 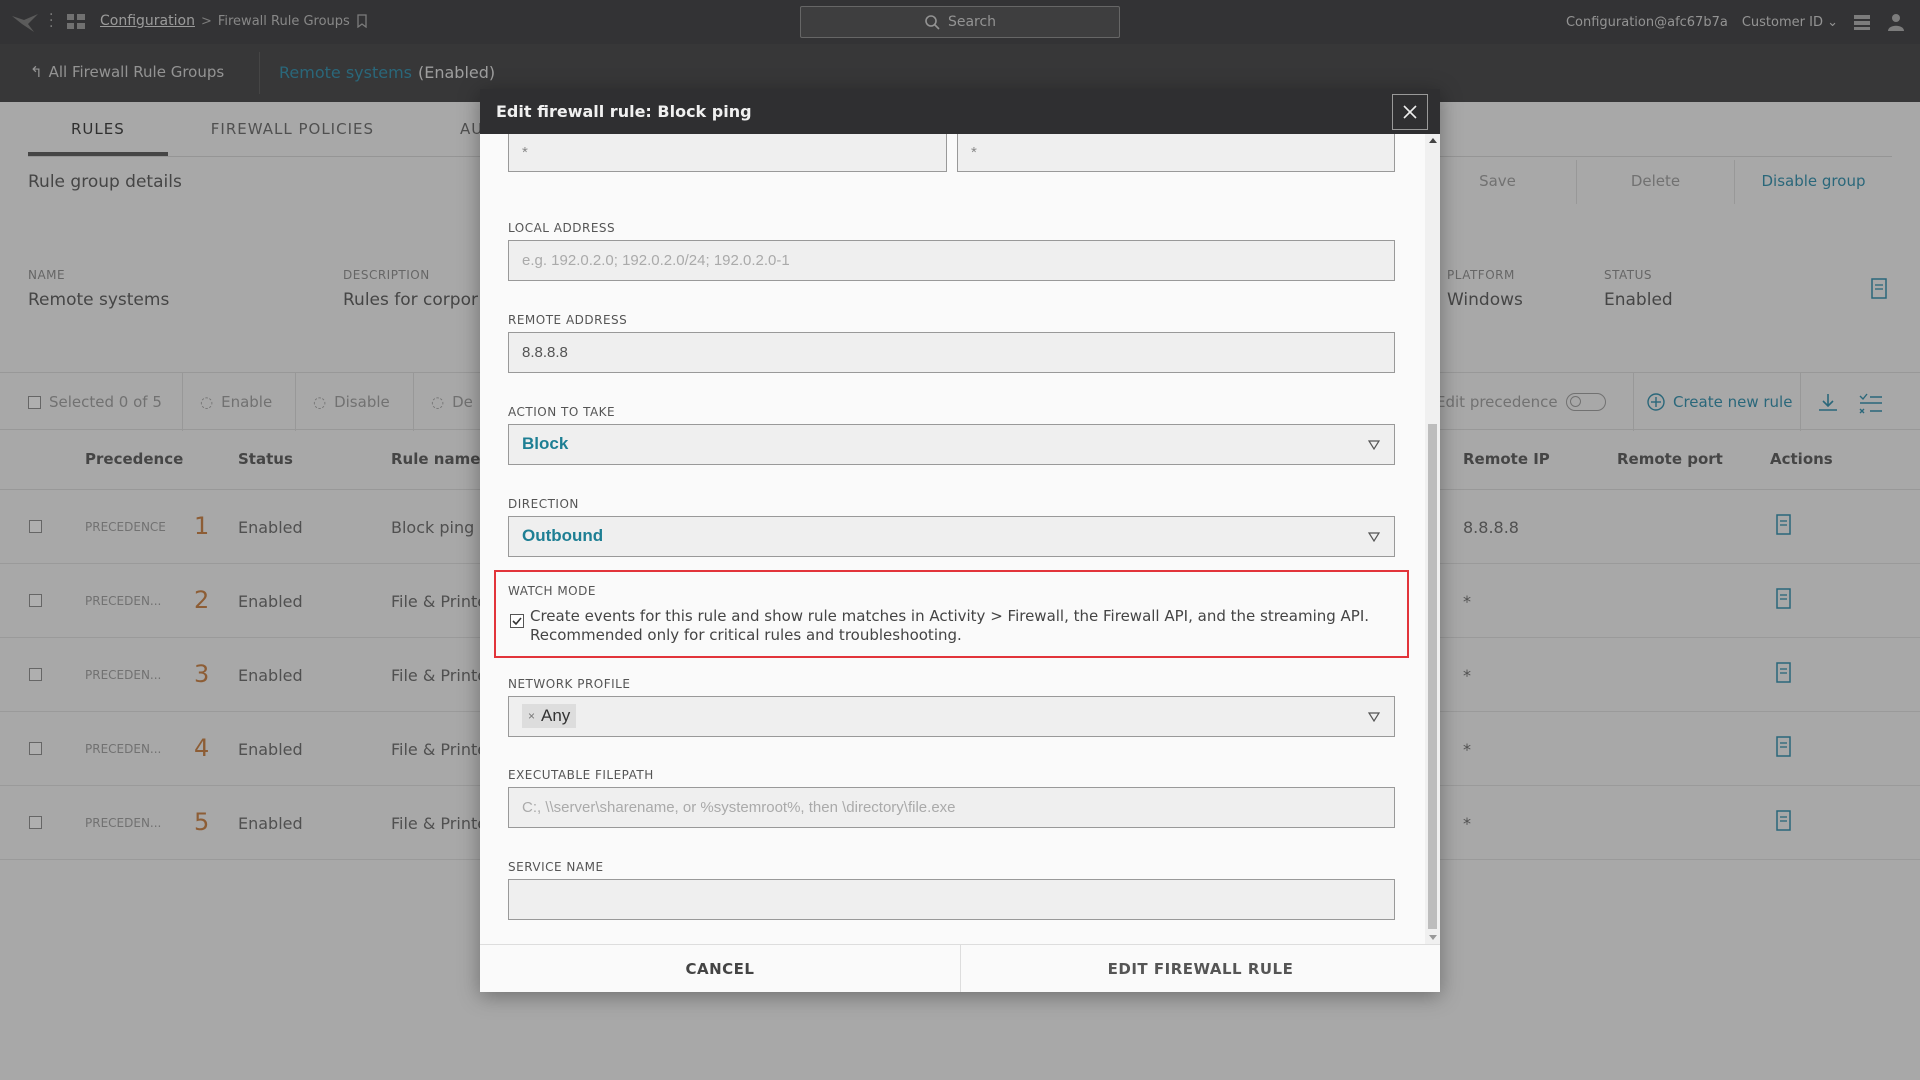 I want to click on close-button, so click(x=1410, y=112).